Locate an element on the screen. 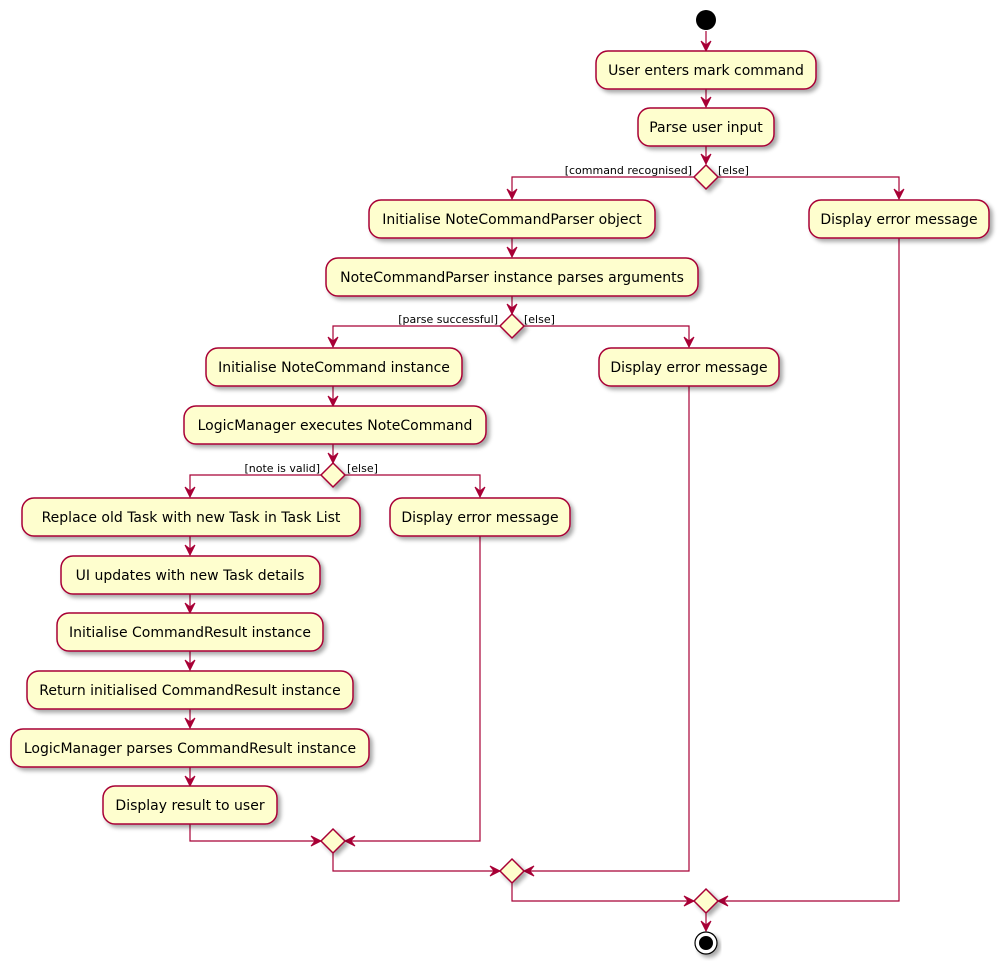  edge-m3-m2 is located at coordinates (416, 862).